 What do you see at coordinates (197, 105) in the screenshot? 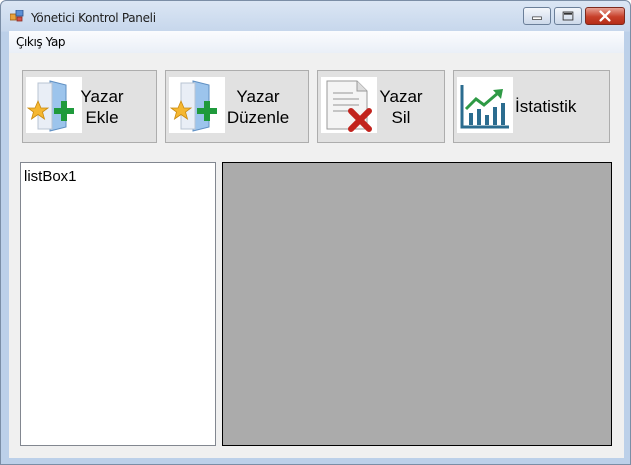
I see `edit-author-icon` at bounding box center [197, 105].